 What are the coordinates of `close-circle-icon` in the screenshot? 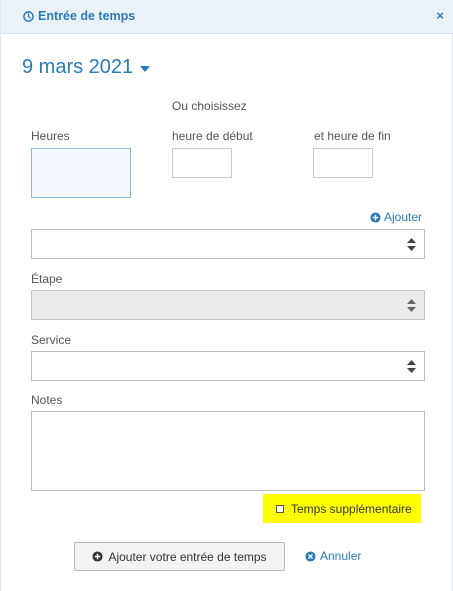 It's located at (310, 556).